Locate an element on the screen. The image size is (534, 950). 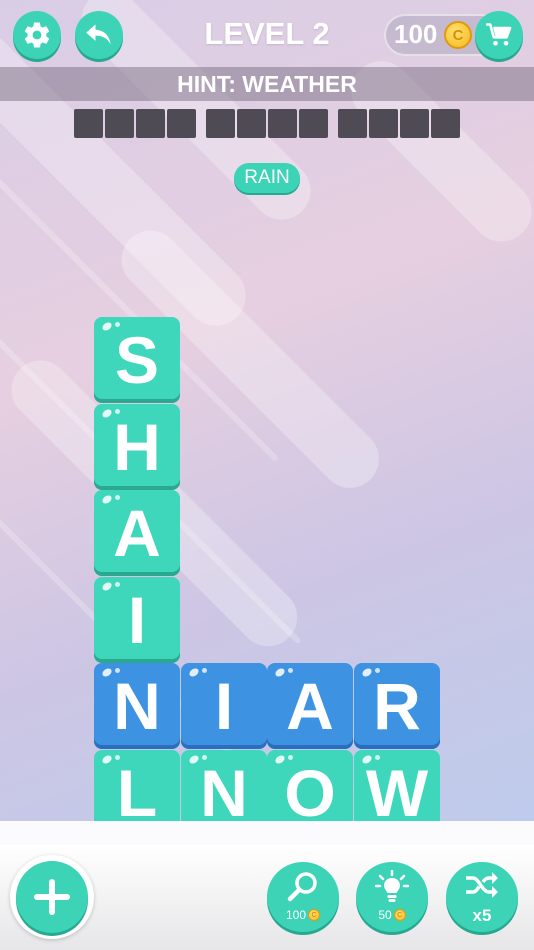
add-button is located at coordinates (52, 897).